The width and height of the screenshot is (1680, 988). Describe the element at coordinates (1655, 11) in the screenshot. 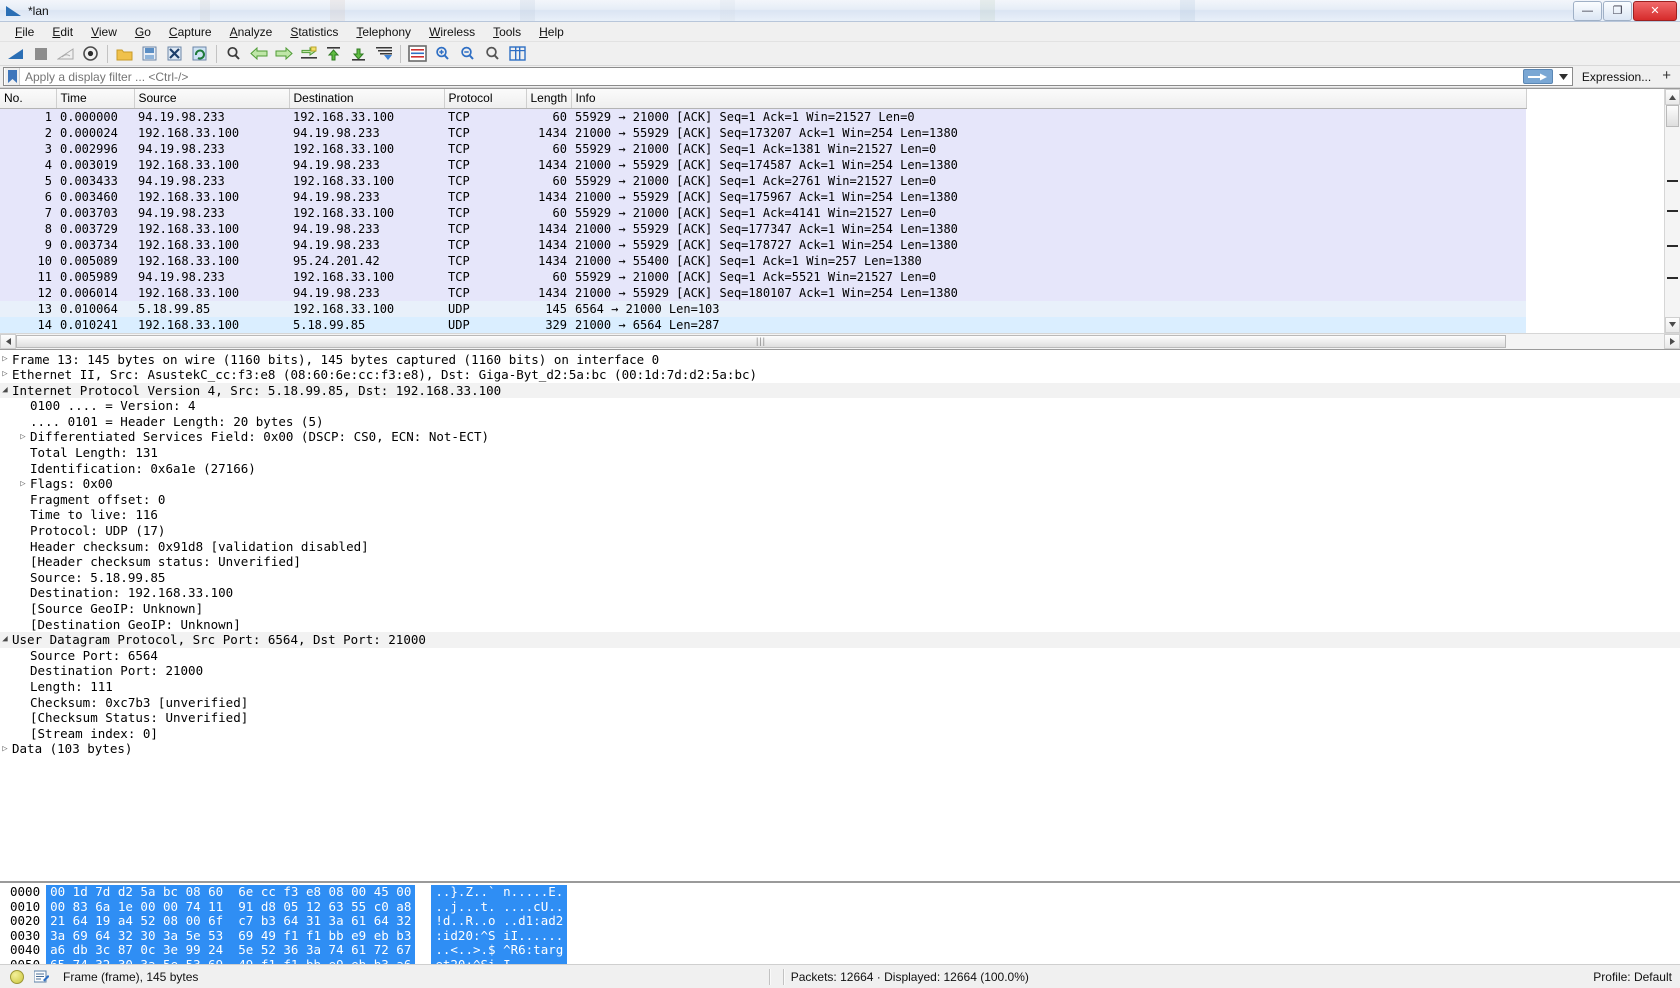

I see `close-button: ✕` at that location.